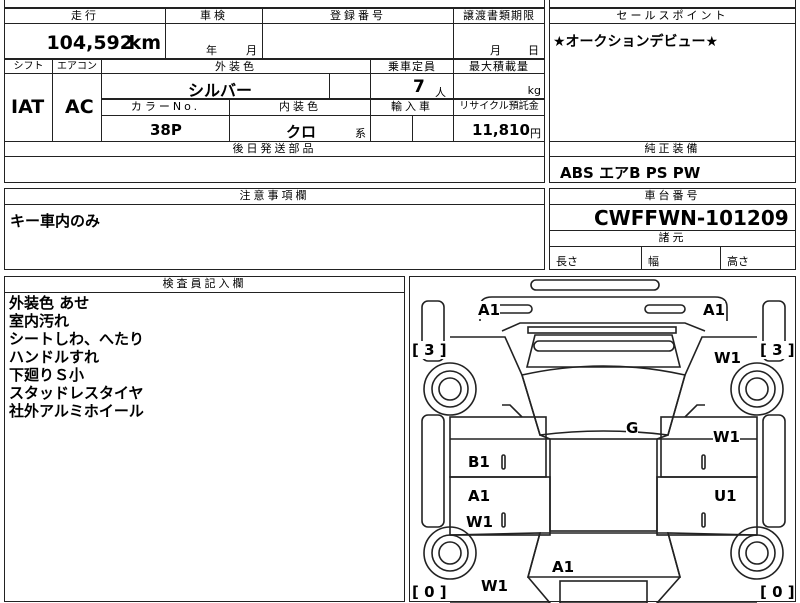 This screenshot has width=800, height=603. I want to click on shift-value: IAT, so click(28, 107).